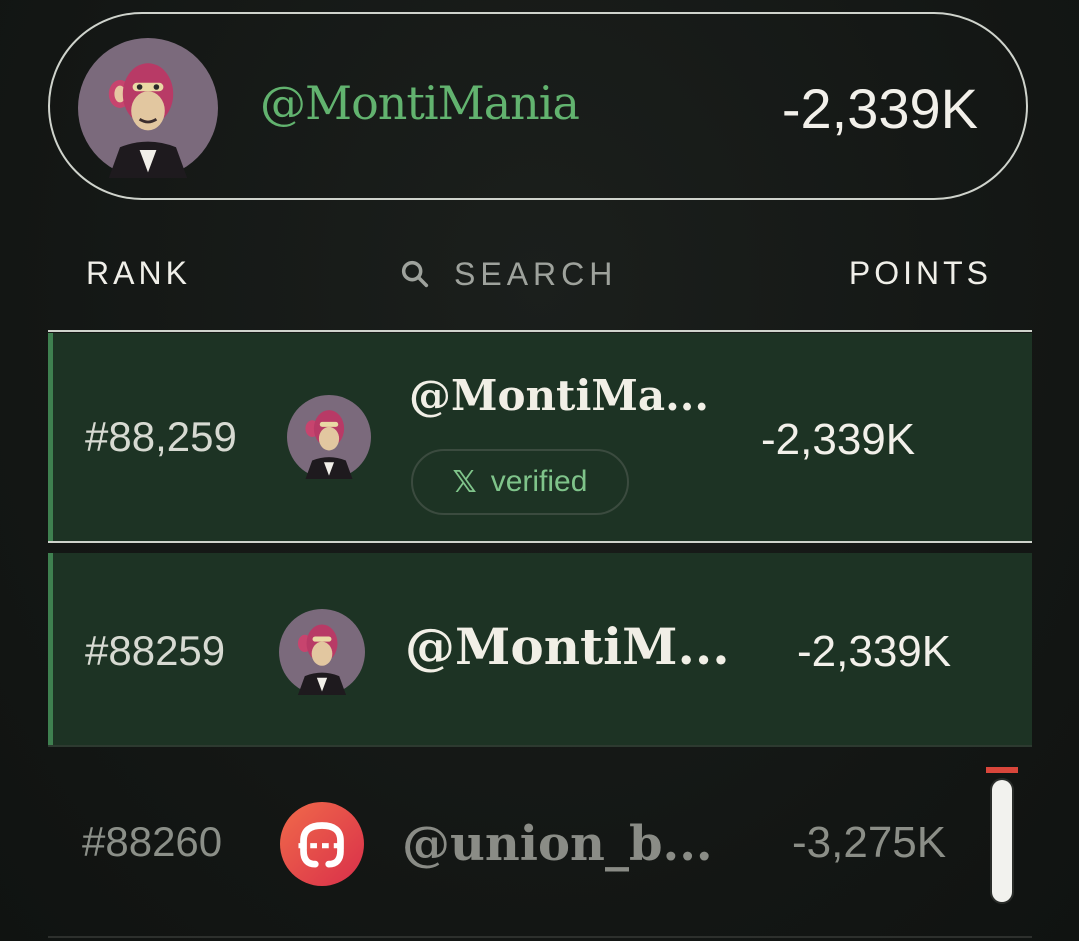 The width and height of the screenshot is (1079, 941). What do you see at coordinates (540, 331) in the screenshot?
I see `header-divider` at bounding box center [540, 331].